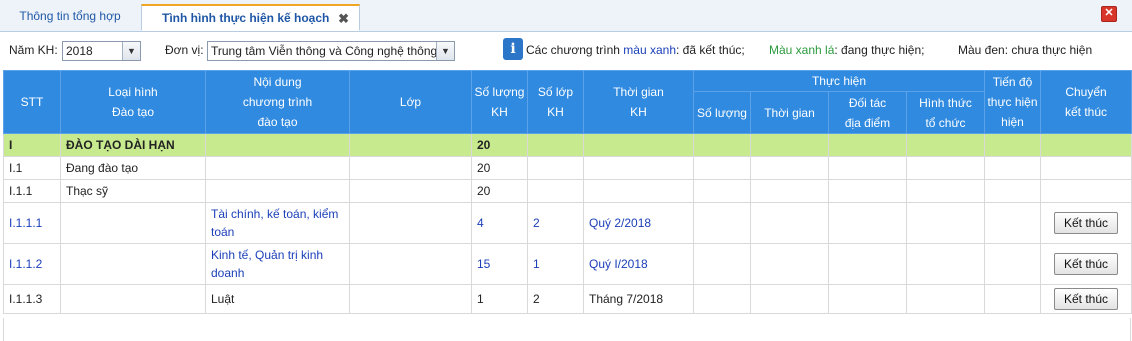 Image resolution: width=1132 pixels, height=341 pixels. What do you see at coordinates (101, 51) in the screenshot?
I see `year-select: 2018 ▼` at bounding box center [101, 51].